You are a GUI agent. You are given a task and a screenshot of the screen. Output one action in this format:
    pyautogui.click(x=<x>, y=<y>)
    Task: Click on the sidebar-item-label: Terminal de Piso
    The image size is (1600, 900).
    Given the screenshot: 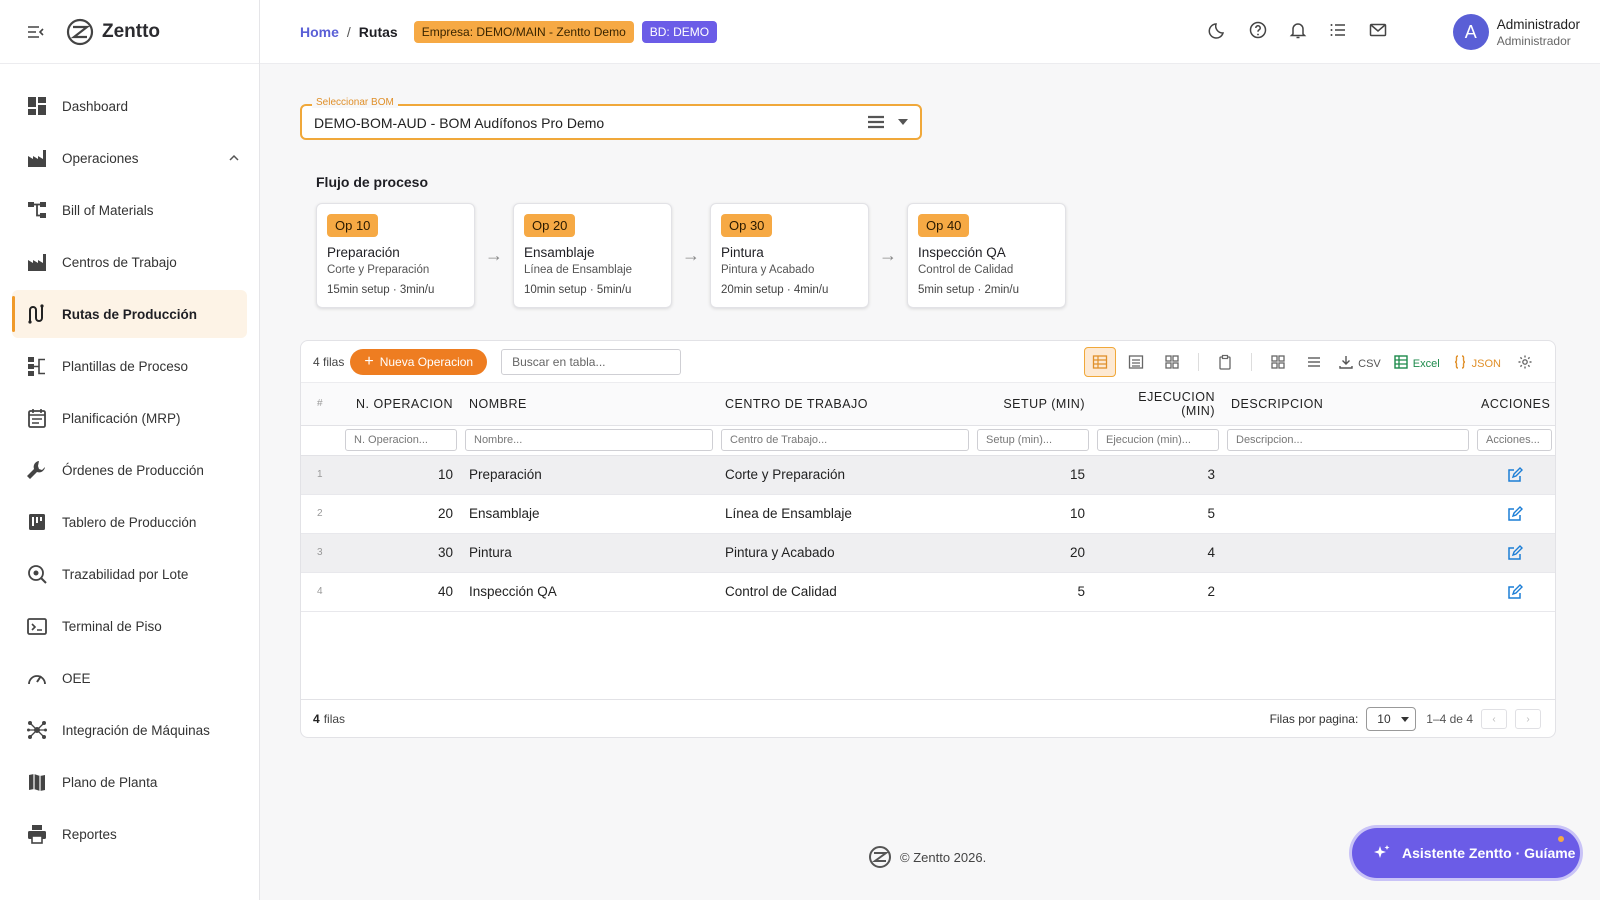 What is the action you would take?
    pyautogui.click(x=112, y=626)
    